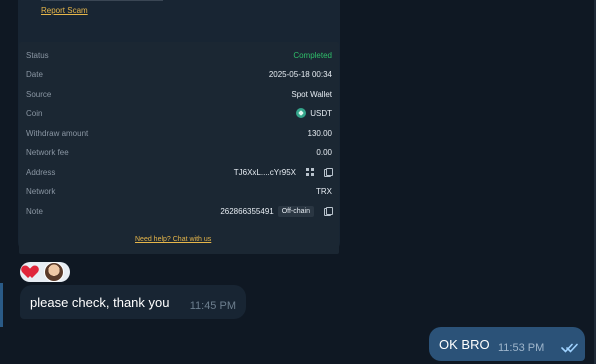 This screenshot has height=364, width=596. What do you see at coordinates (179, 152) in the screenshot?
I see `row-network-fee: Network fee 0.00` at bounding box center [179, 152].